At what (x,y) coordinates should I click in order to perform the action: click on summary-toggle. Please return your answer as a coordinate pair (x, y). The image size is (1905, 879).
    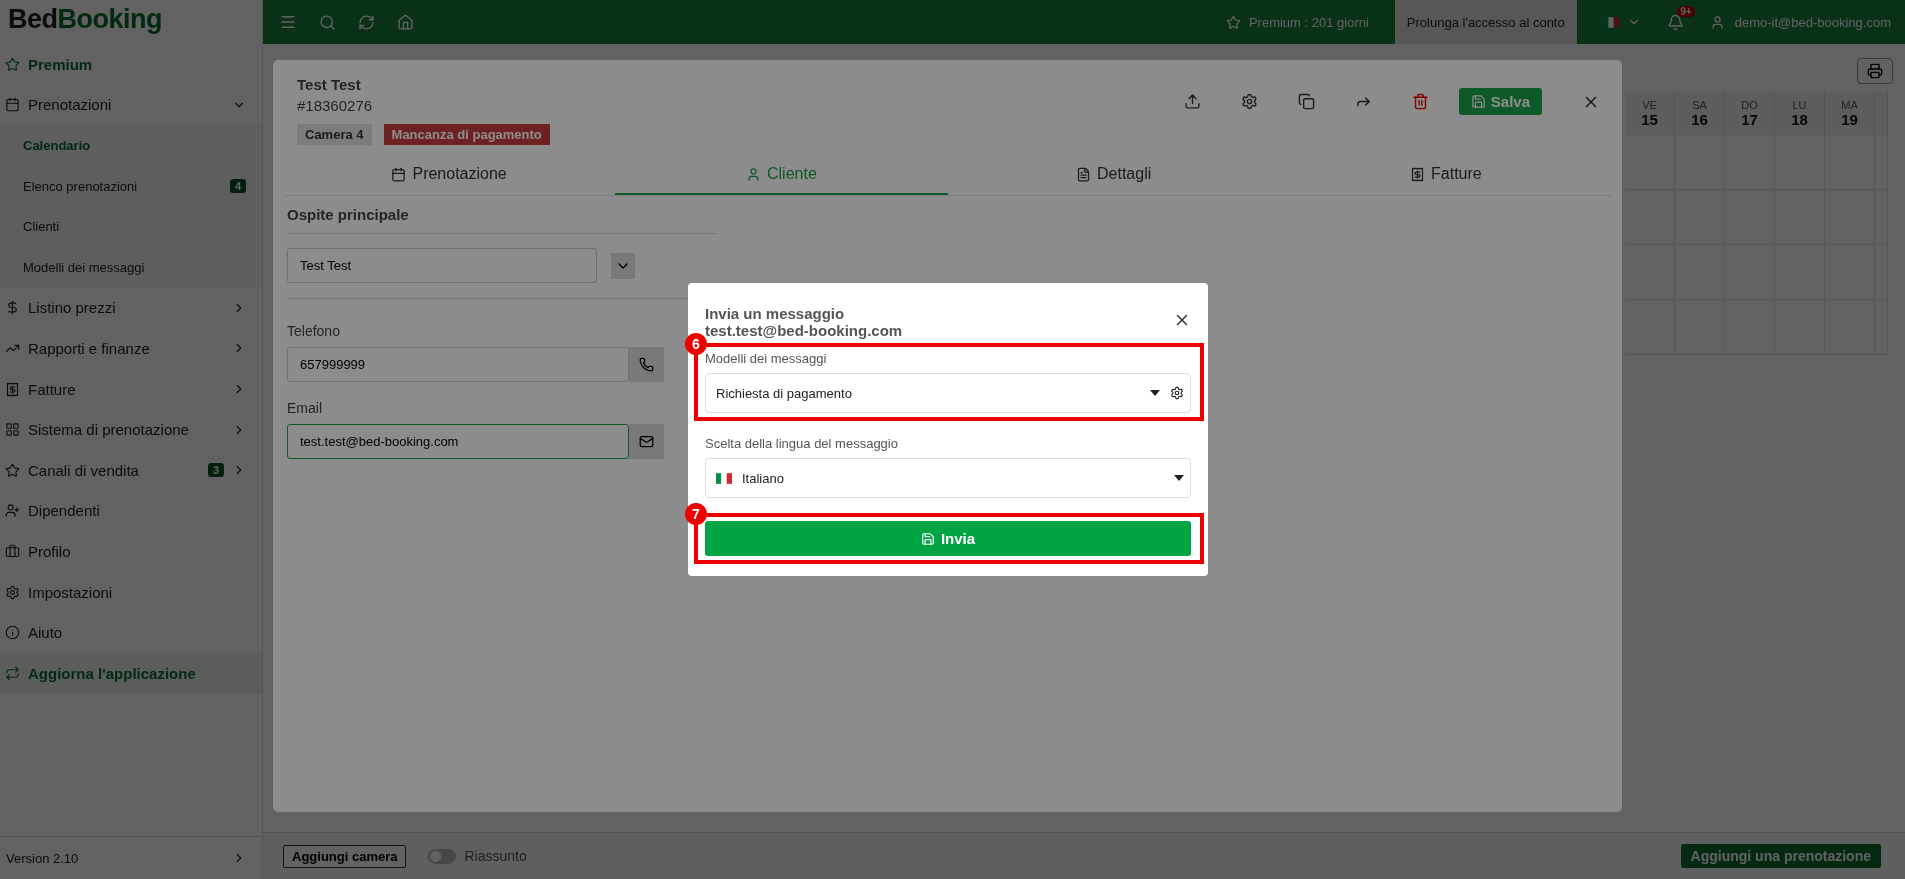
    Looking at the image, I should click on (442, 856).